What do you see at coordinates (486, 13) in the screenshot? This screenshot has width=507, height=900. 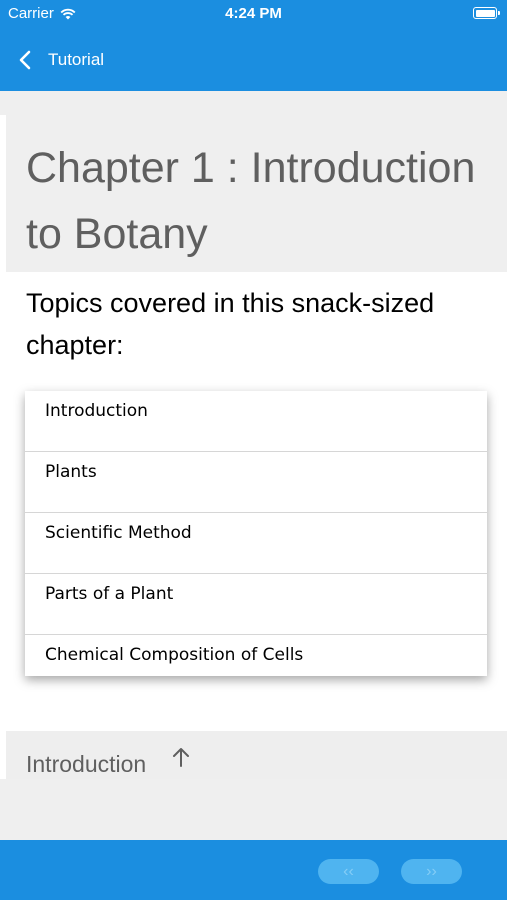 I see `battery-icon` at bounding box center [486, 13].